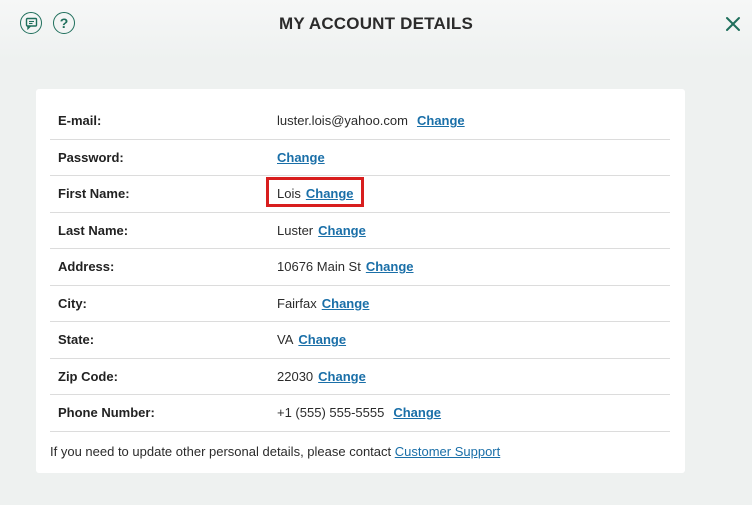 The image size is (752, 505). I want to click on state-value: VA, so click(285, 340).